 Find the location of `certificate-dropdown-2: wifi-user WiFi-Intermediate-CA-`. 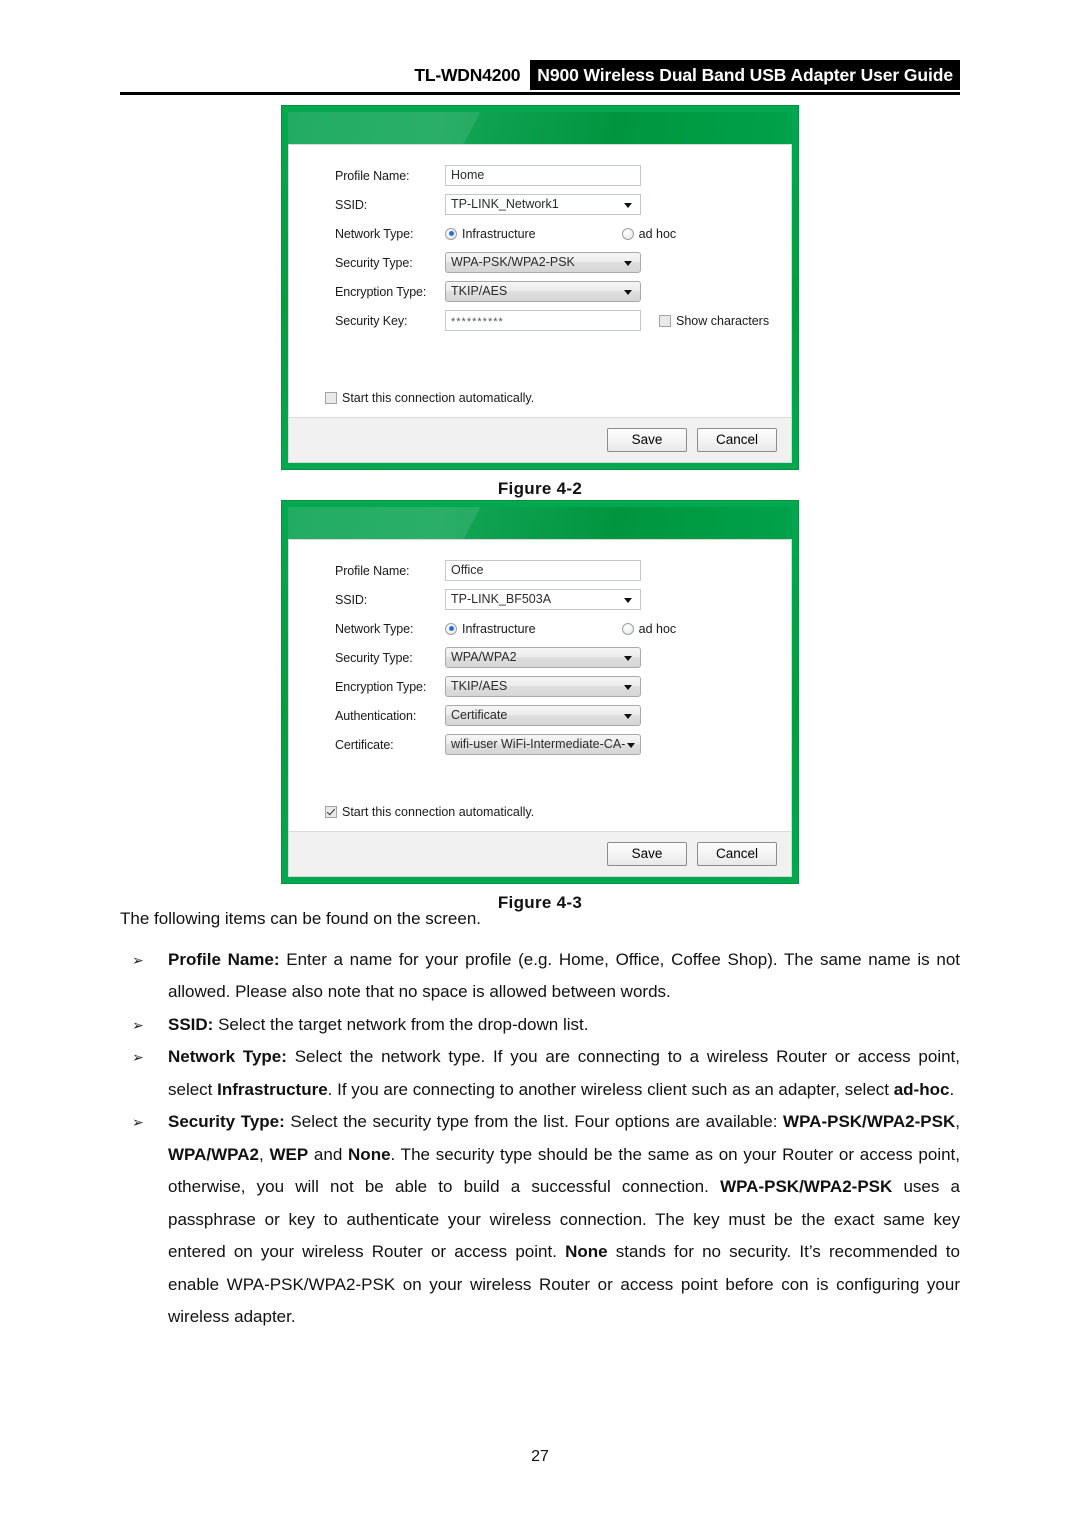

certificate-dropdown-2: wifi-user WiFi-Intermediate-CA- is located at coordinates (543, 744).